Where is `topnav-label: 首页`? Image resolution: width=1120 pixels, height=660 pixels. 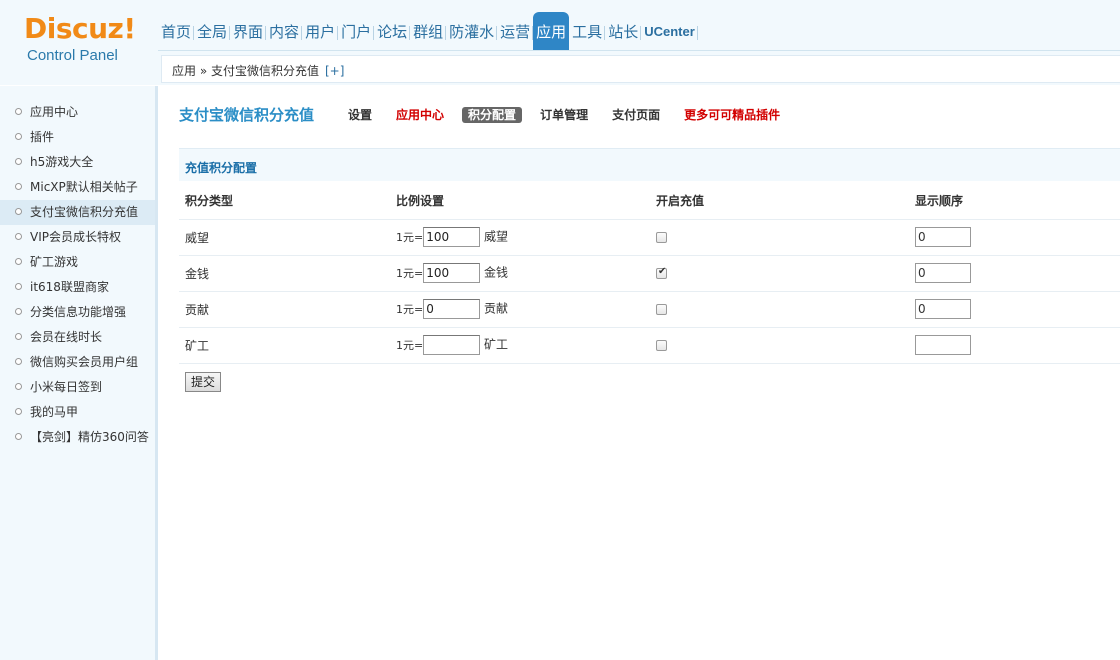 topnav-label: 首页 is located at coordinates (176, 32).